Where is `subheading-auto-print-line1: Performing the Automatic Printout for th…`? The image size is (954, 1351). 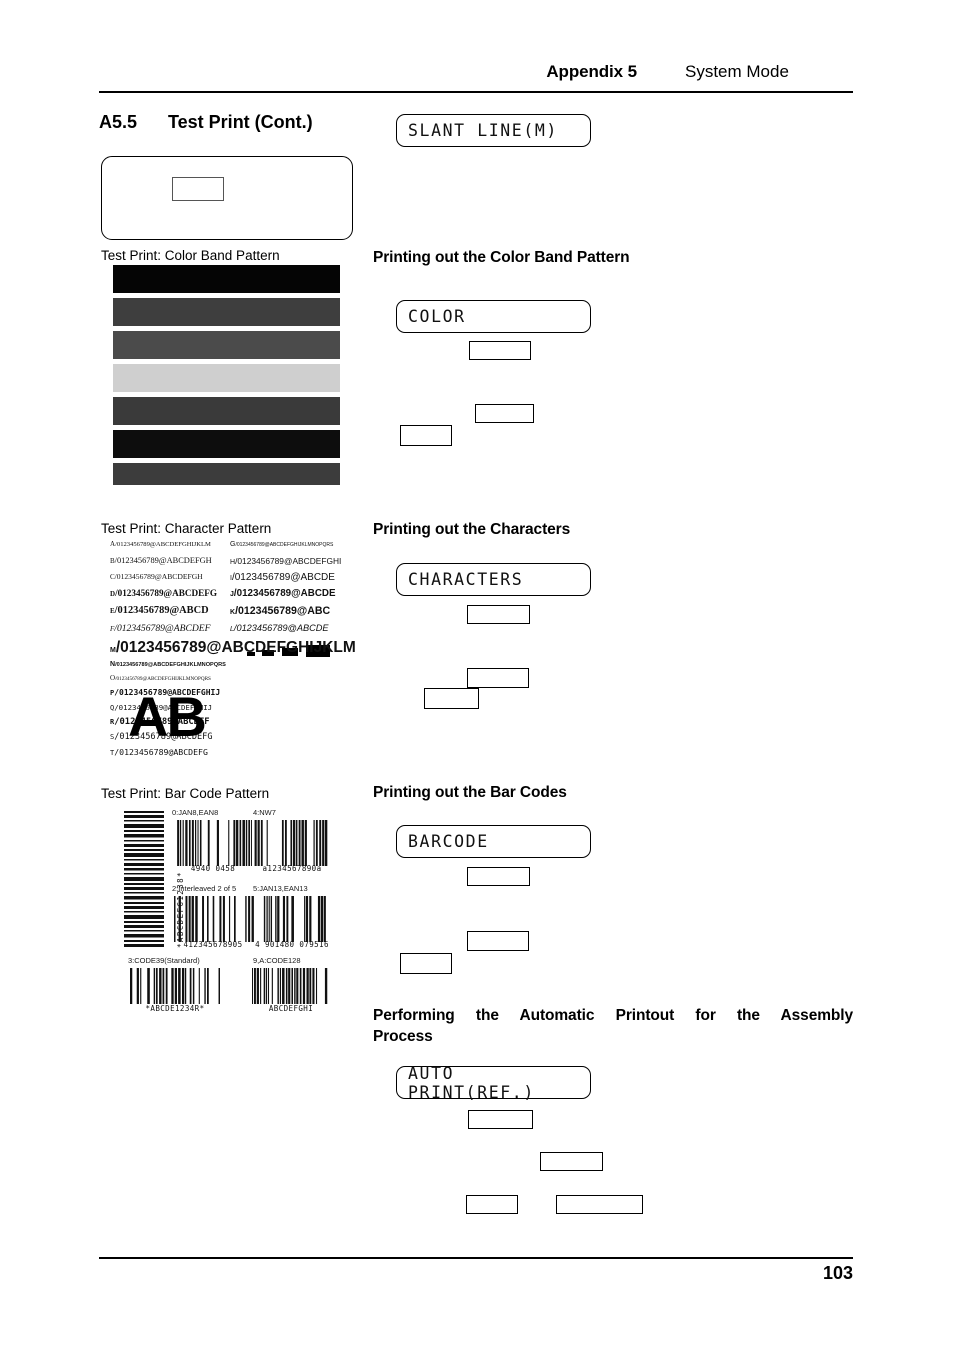 subheading-auto-print-line1: Performing the Automatic Printout for th… is located at coordinates (613, 1015).